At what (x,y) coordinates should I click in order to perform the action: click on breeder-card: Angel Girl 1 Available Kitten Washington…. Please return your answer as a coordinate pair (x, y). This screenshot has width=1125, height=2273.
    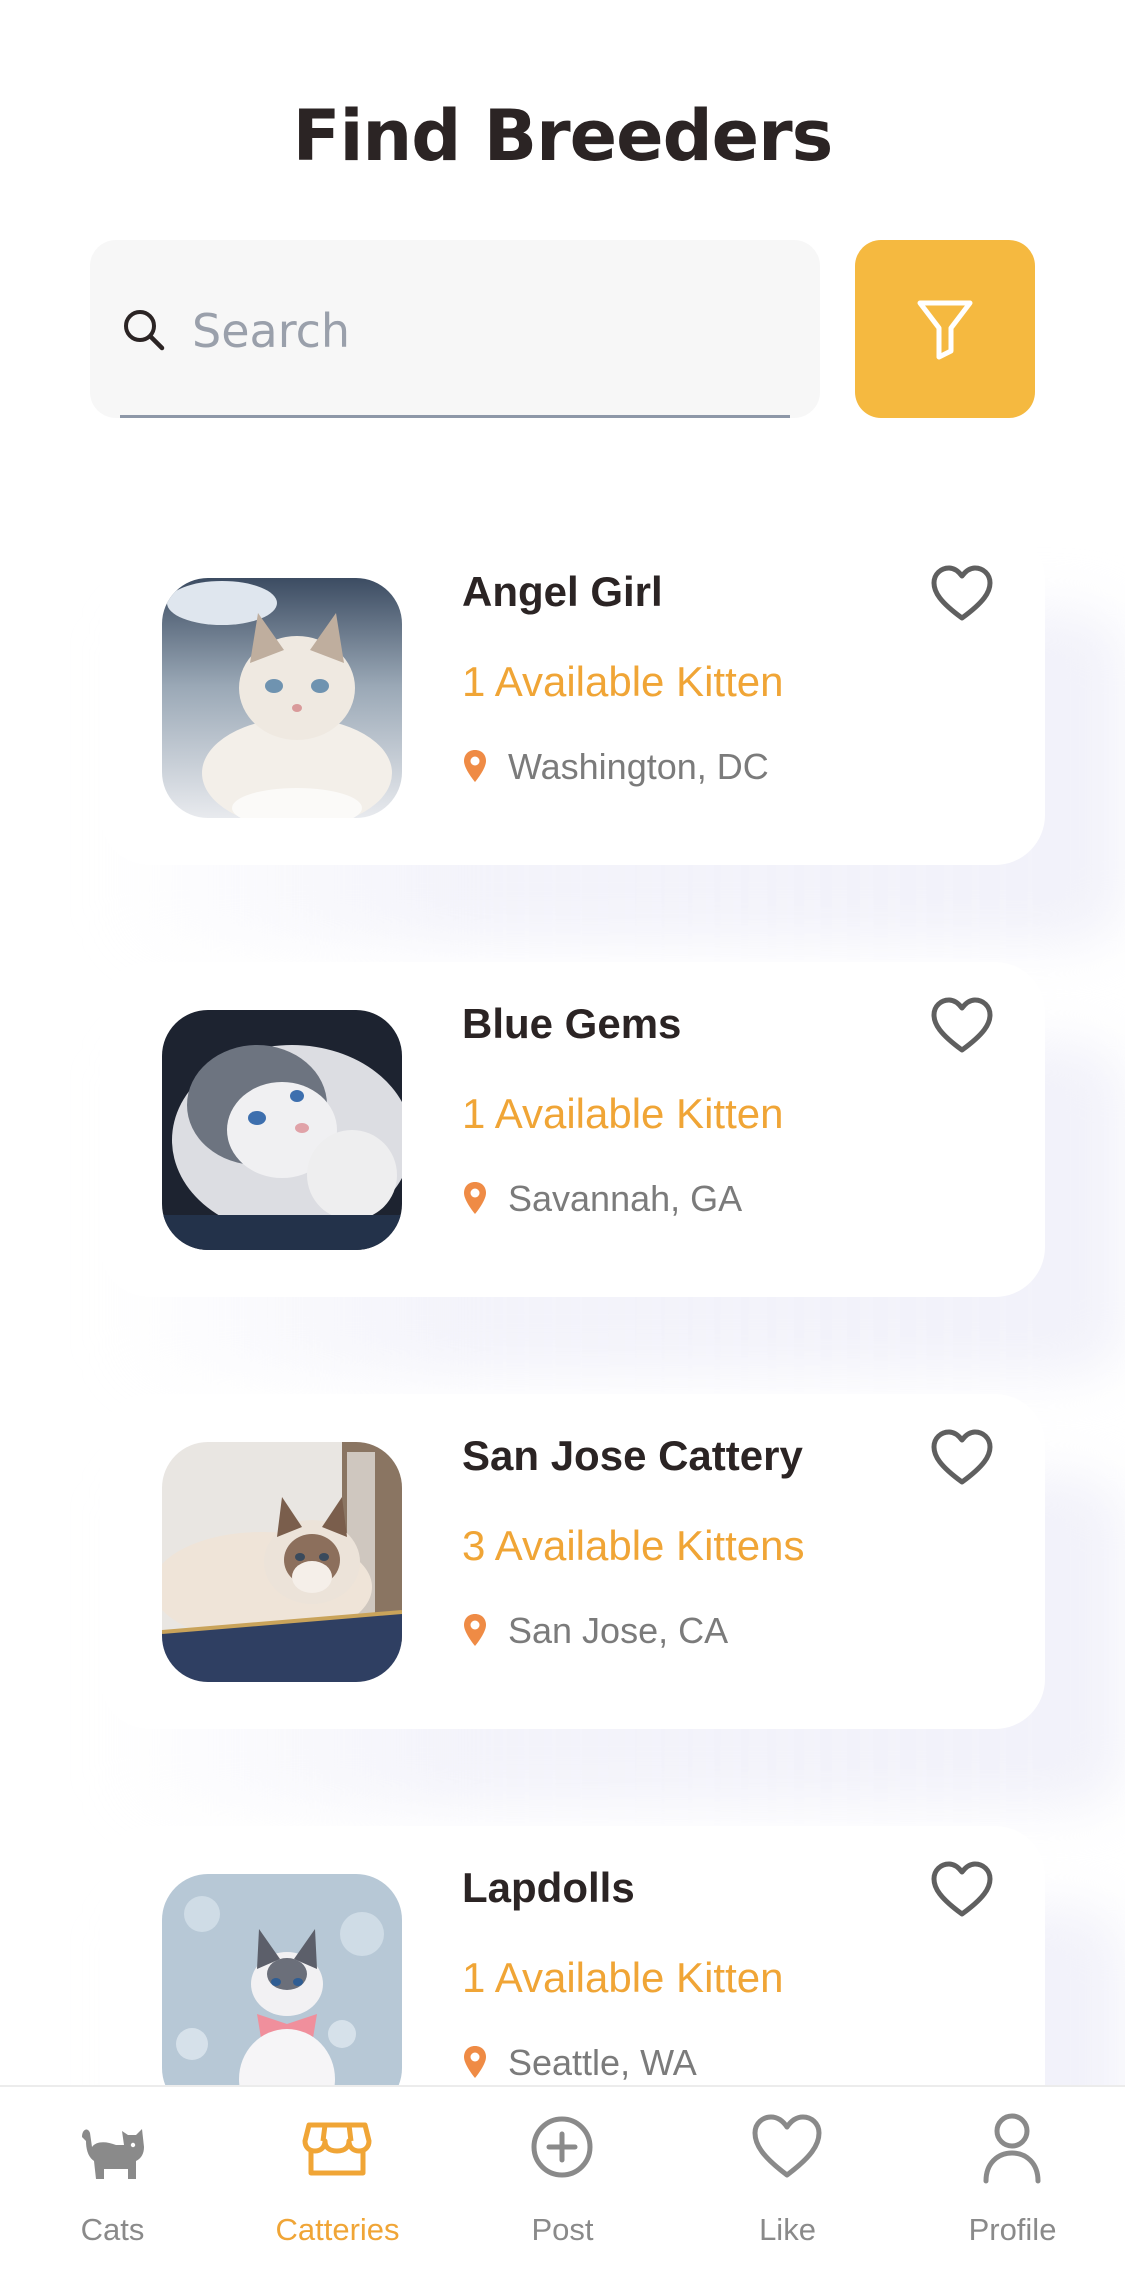
    Looking at the image, I should click on (572, 697).